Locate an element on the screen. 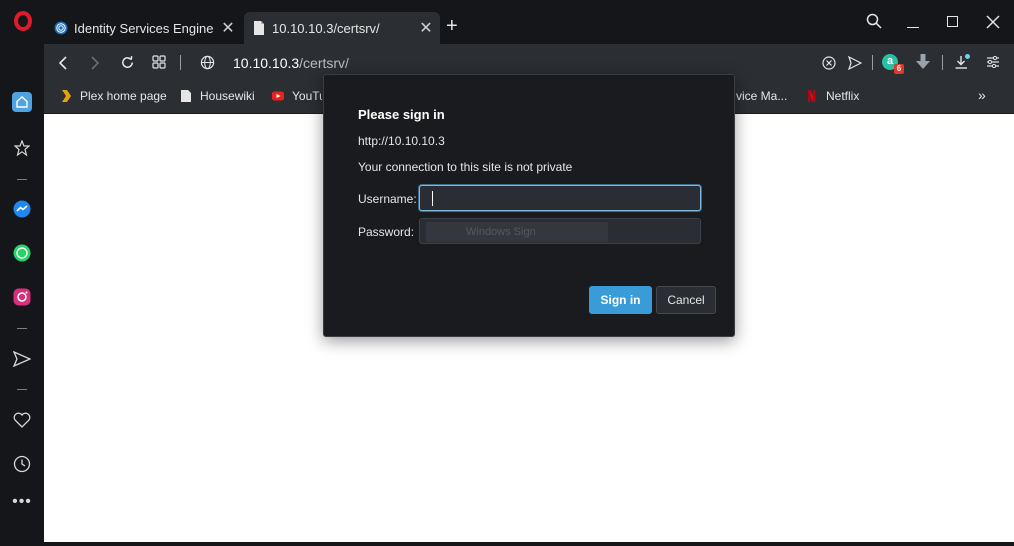 This screenshot has height=546, width=1014. cancel-button: Cancel is located at coordinates (686, 300).